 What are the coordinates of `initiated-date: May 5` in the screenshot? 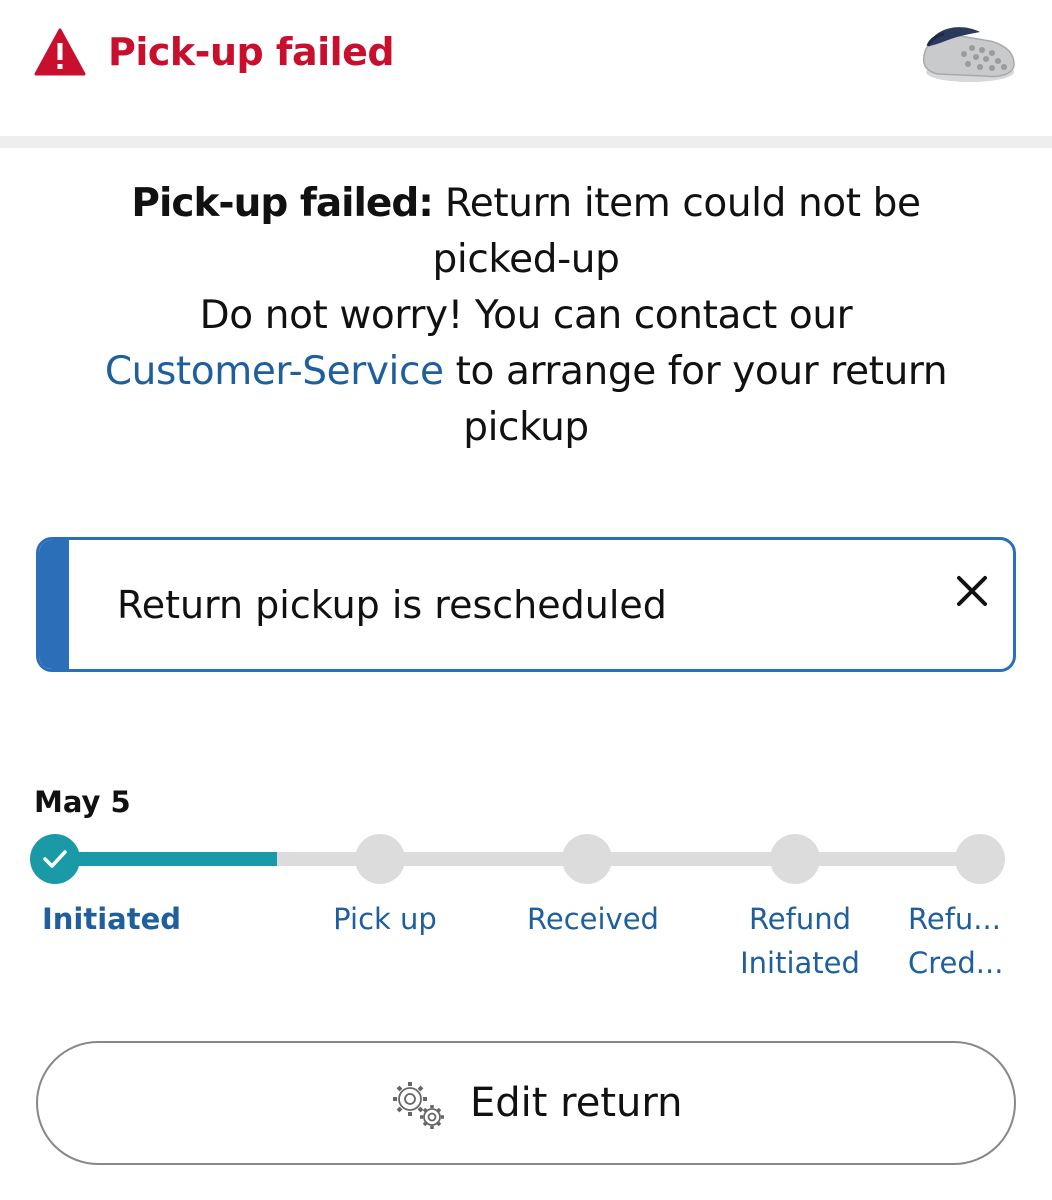 It's located at (82, 802).